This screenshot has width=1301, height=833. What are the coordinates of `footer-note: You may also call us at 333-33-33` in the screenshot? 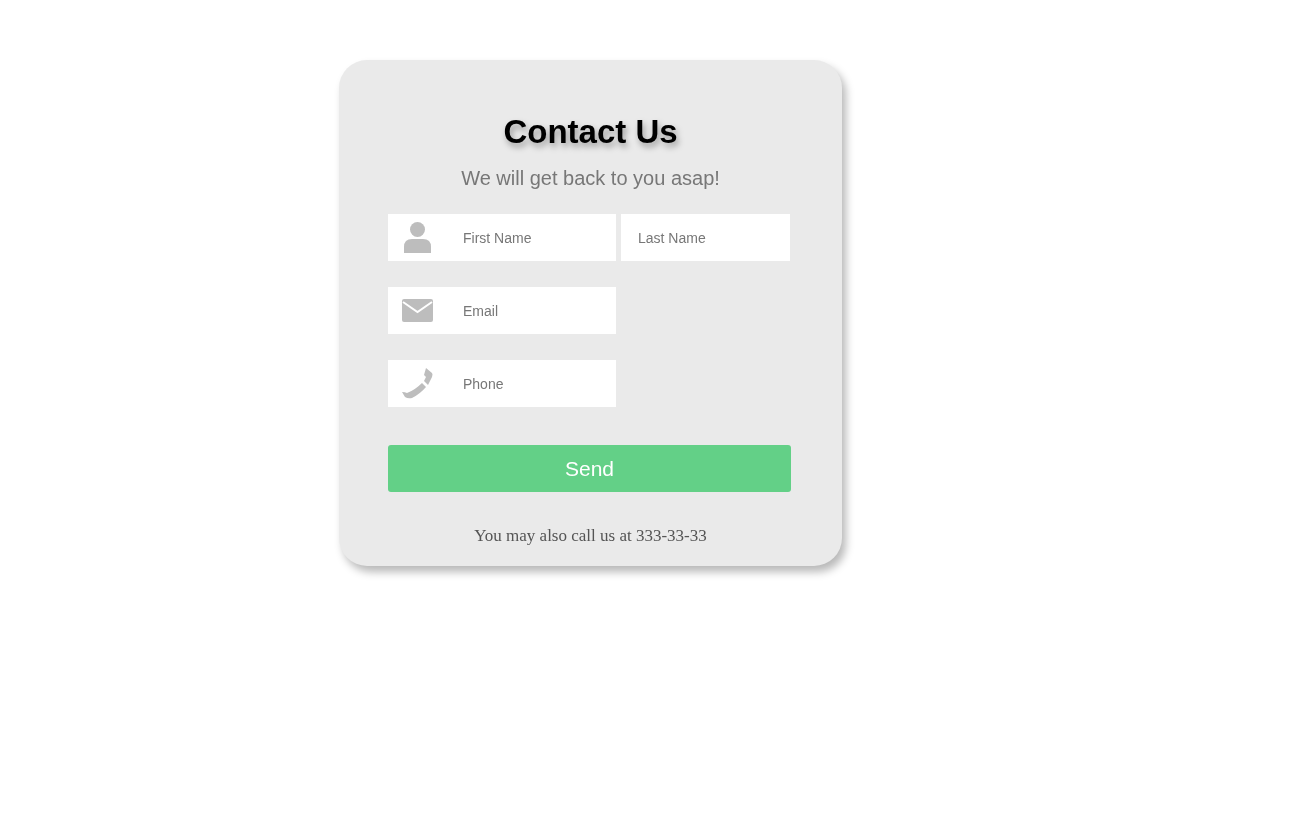 It's located at (590, 536).